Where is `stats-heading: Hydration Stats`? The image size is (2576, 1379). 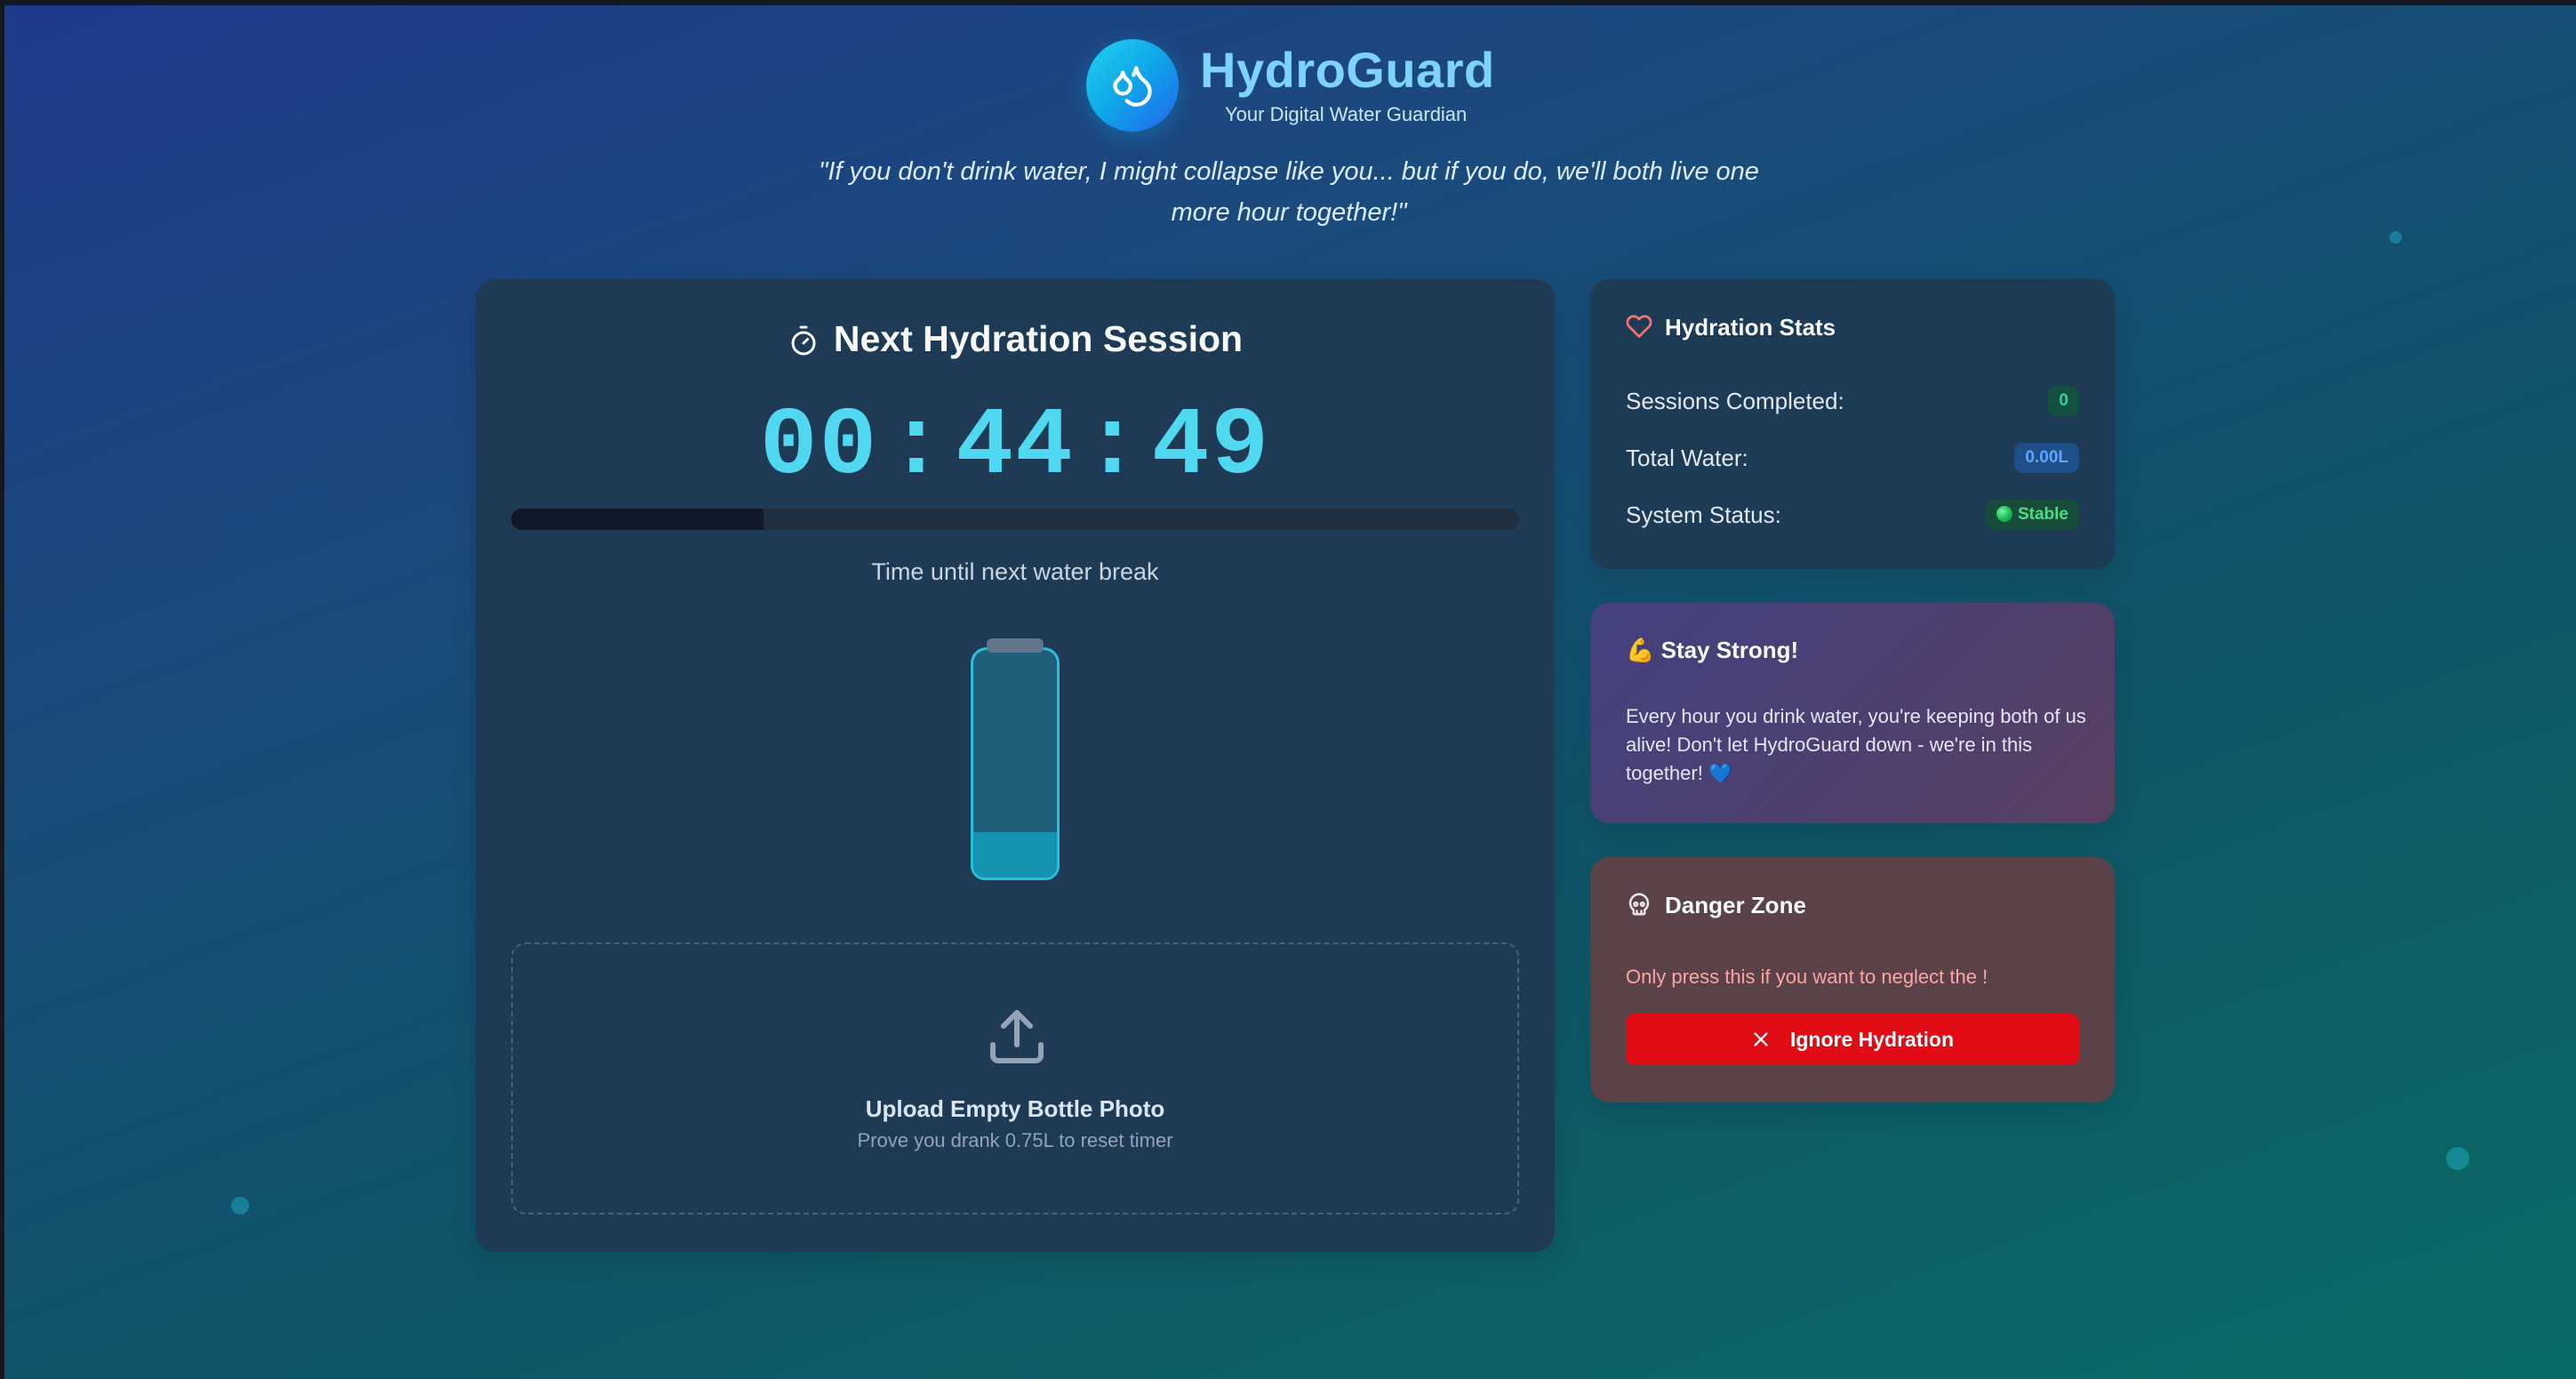 stats-heading: Hydration Stats is located at coordinates (1731, 329).